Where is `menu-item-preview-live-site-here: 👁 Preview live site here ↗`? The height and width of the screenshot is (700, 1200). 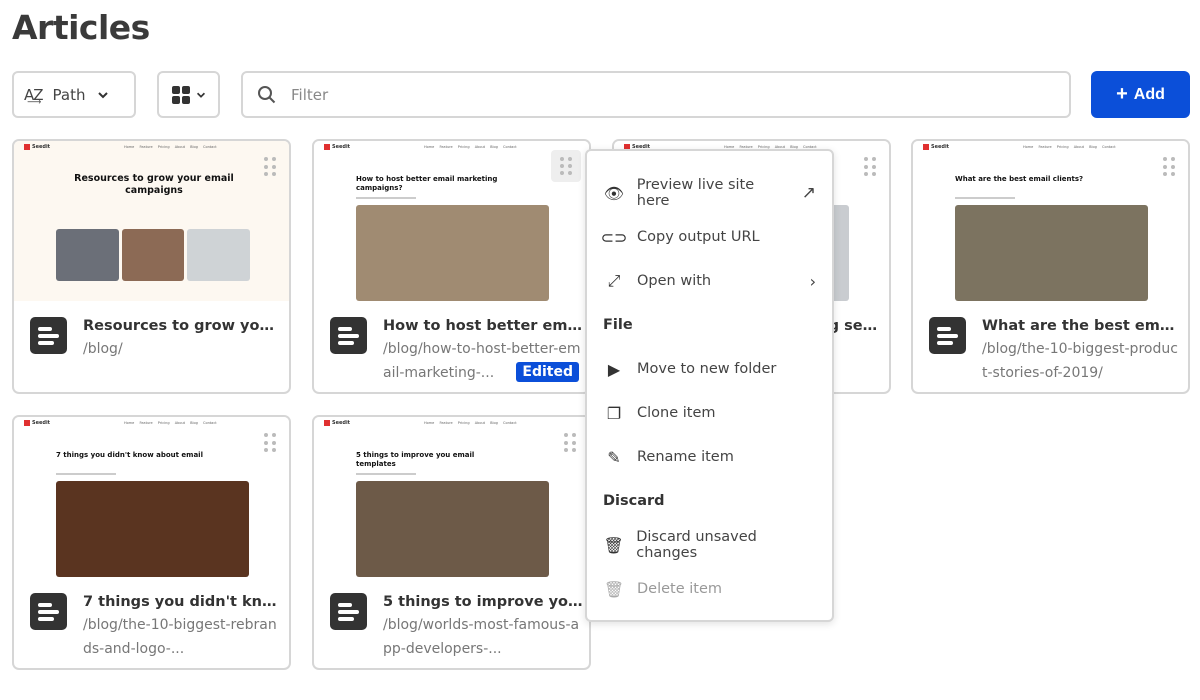
menu-item-preview-live-site-here: 👁 Preview live site here ↗ is located at coordinates (709, 193).